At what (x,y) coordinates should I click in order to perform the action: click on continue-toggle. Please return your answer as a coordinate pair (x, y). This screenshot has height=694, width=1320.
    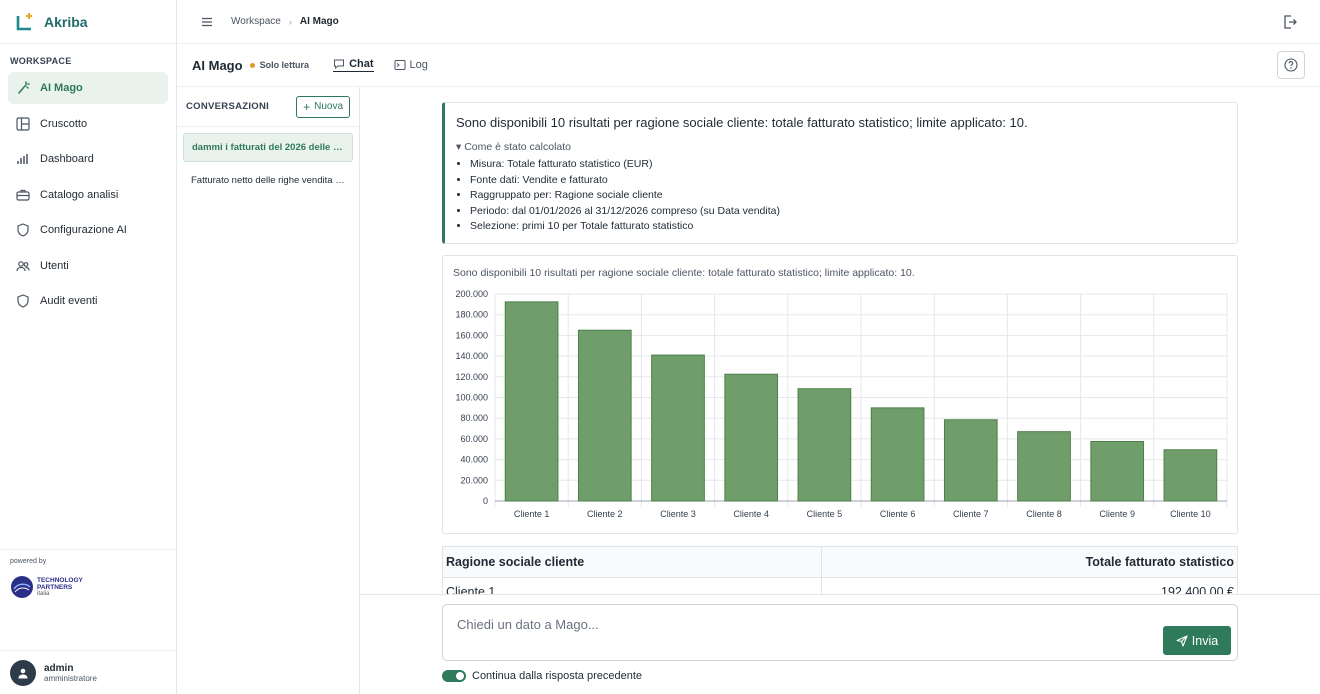
    Looking at the image, I should click on (454, 676).